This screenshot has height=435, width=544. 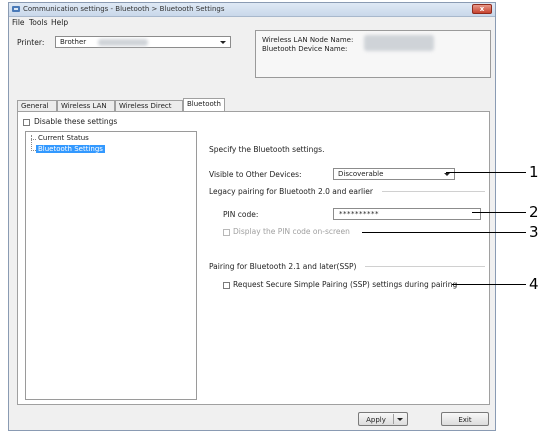 What do you see at coordinates (73, 42) in the screenshot?
I see `printer-value: Brother` at bounding box center [73, 42].